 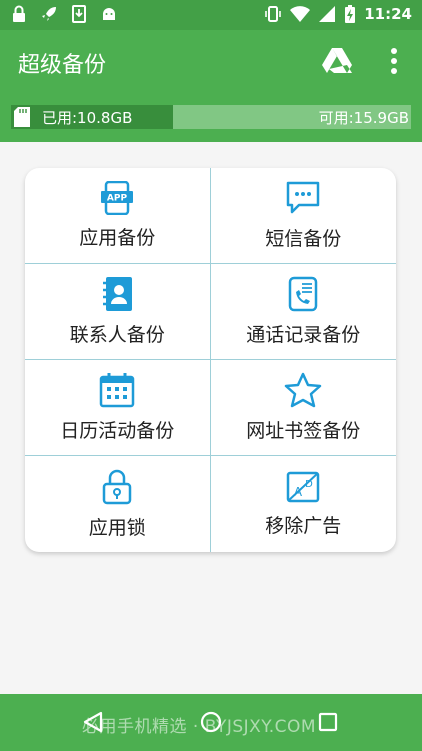 What do you see at coordinates (327, 14) in the screenshot?
I see `signal-icon` at bounding box center [327, 14].